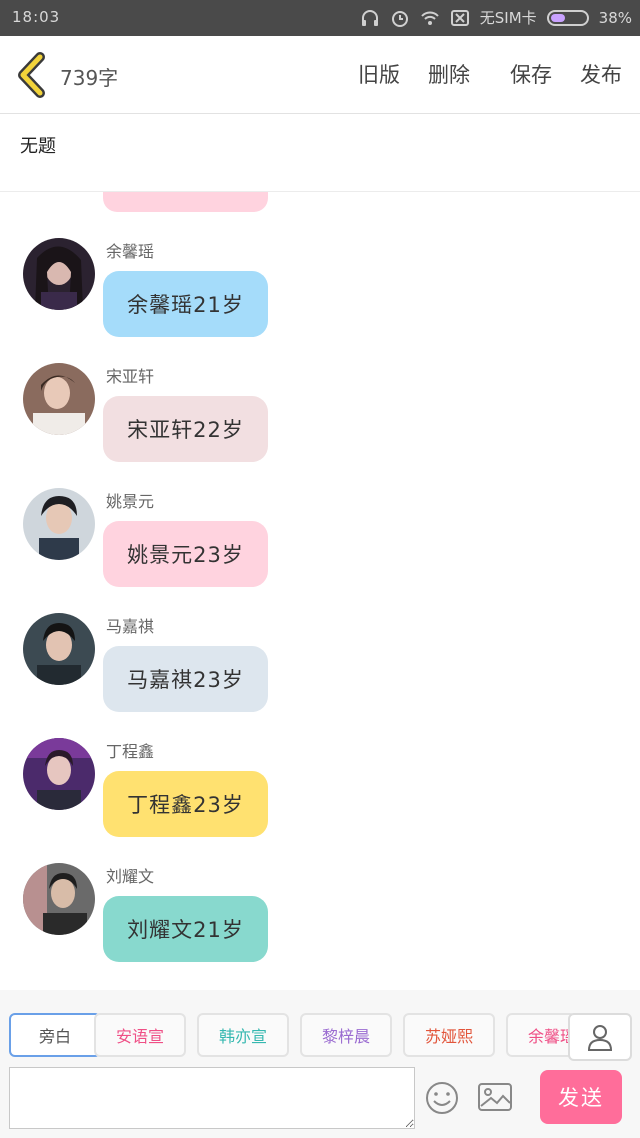  What do you see at coordinates (130, 376) in the screenshot?
I see `sender-name: 宋亚轩` at bounding box center [130, 376].